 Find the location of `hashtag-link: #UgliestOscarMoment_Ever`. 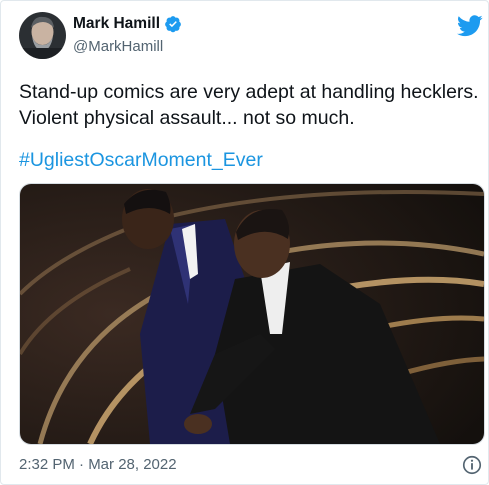

hashtag-link: #UgliestOscarMoment_Ever is located at coordinates (141, 160).